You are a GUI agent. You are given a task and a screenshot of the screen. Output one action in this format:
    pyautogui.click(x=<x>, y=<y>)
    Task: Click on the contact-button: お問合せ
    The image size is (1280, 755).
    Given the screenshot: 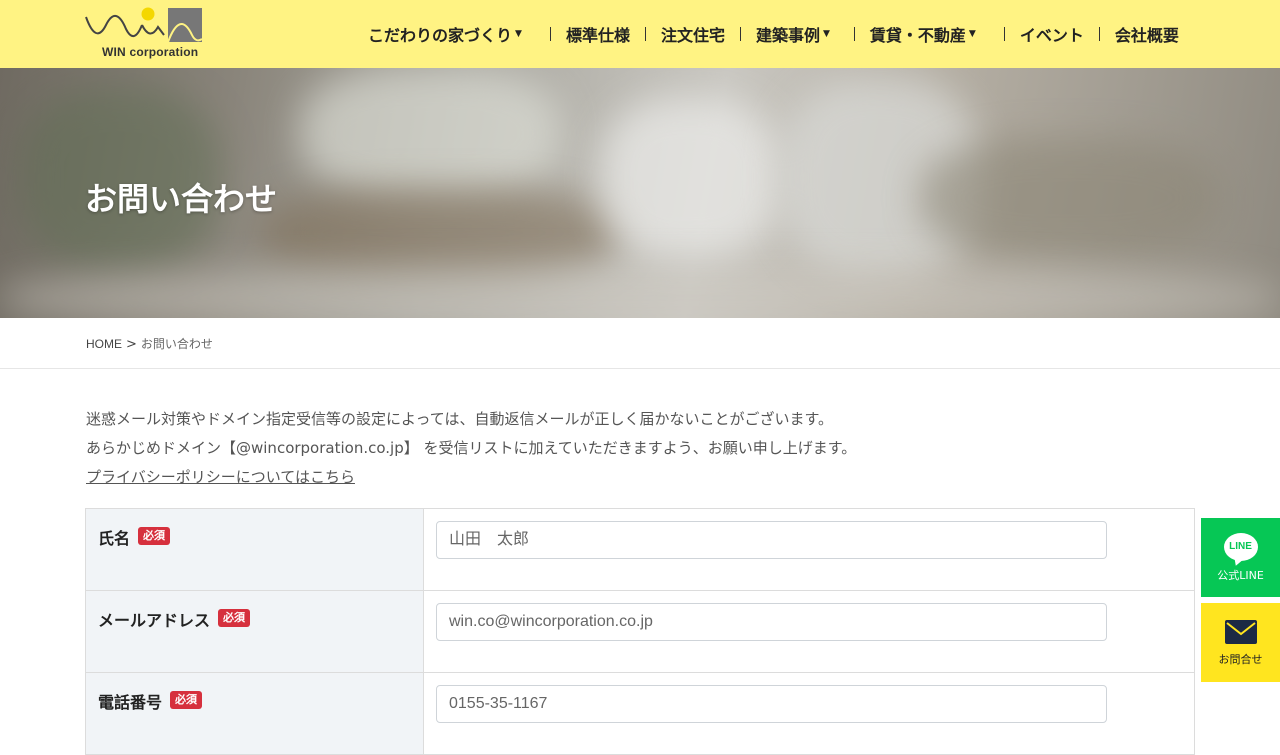 What is the action you would take?
    pyautogui.click(x=1240, y=642)
    